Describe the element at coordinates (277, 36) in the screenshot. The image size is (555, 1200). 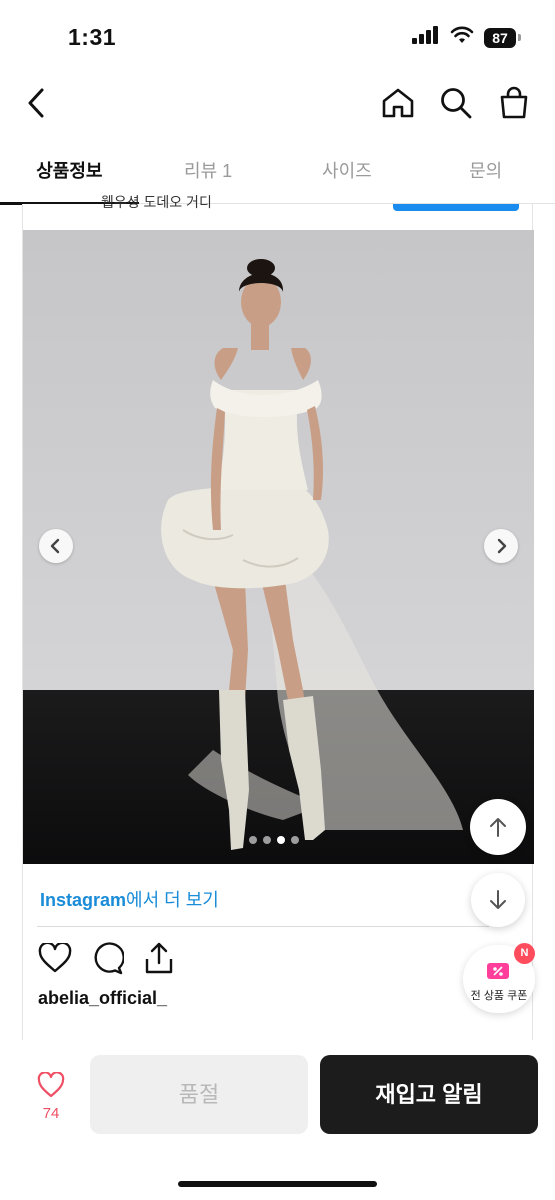
I see `status-bar: 1:31 87` at that location.